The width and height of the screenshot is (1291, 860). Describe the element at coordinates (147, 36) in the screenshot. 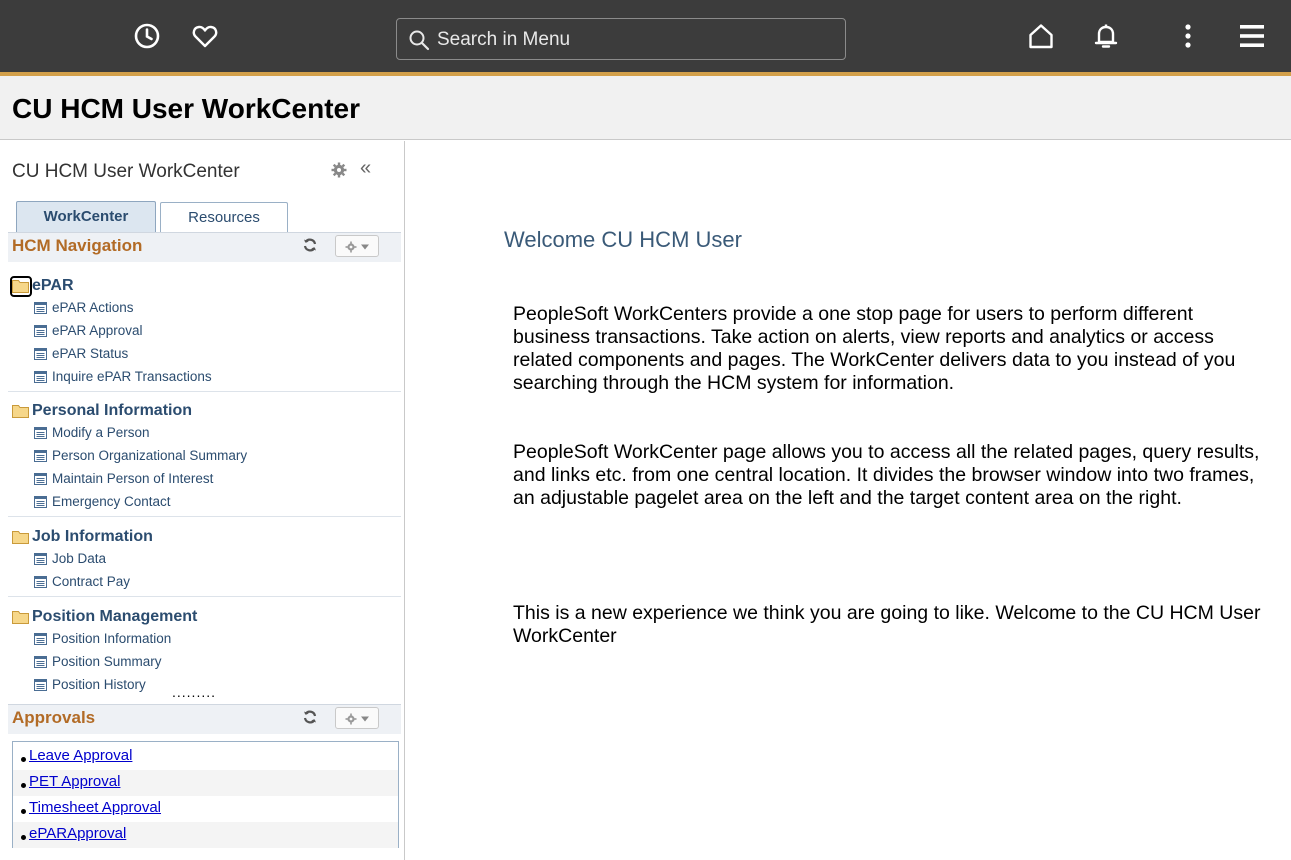

I see `recent-clock-icon` at that location.